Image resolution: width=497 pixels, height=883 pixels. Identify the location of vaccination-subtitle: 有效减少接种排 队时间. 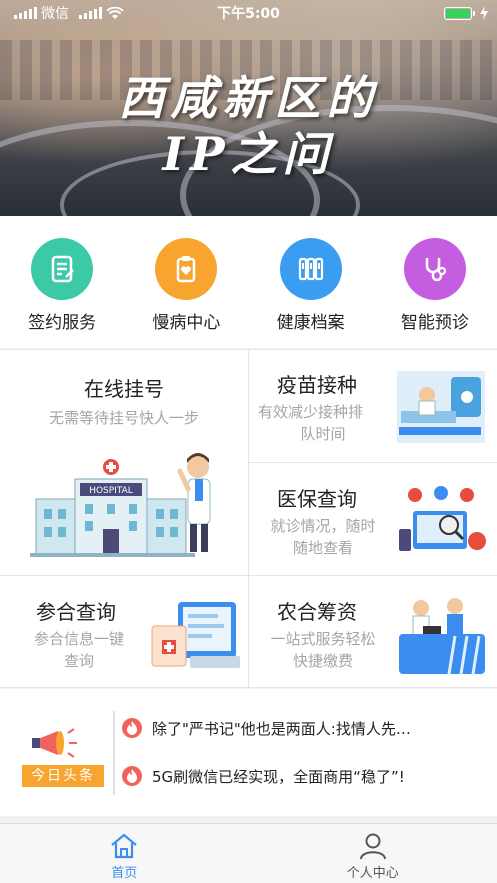
(323, 423).